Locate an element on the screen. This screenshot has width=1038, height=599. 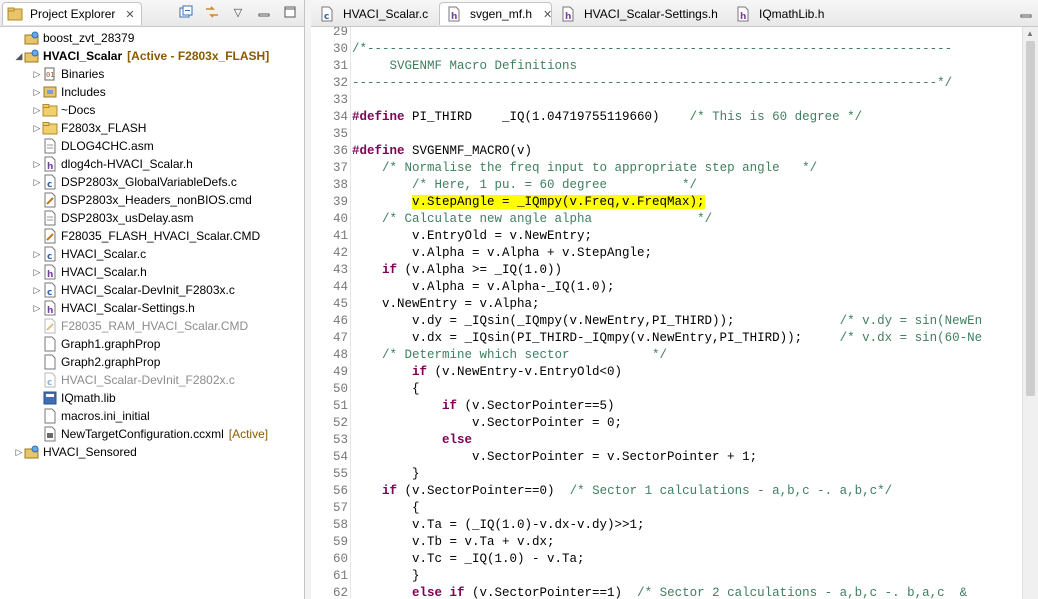
editor-tab: h svgen_mf.h ✕ is located at coordinates (495, 13).